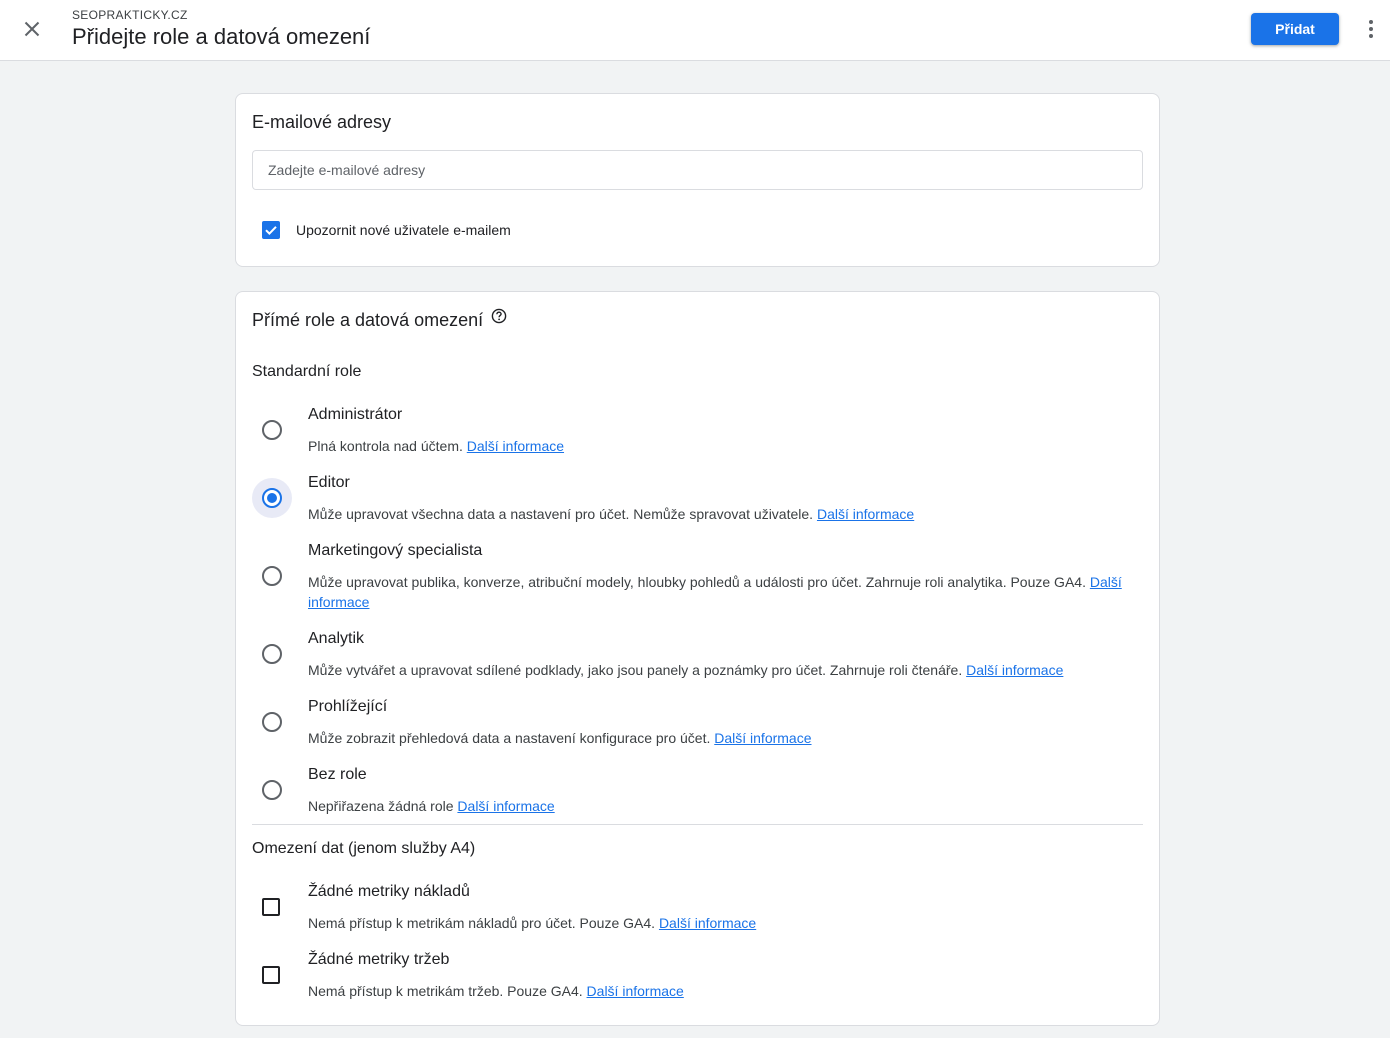 The height and width of the screenshot is (1038, 1390). I want to click on role-title: Administrátor, so click(355, 414).